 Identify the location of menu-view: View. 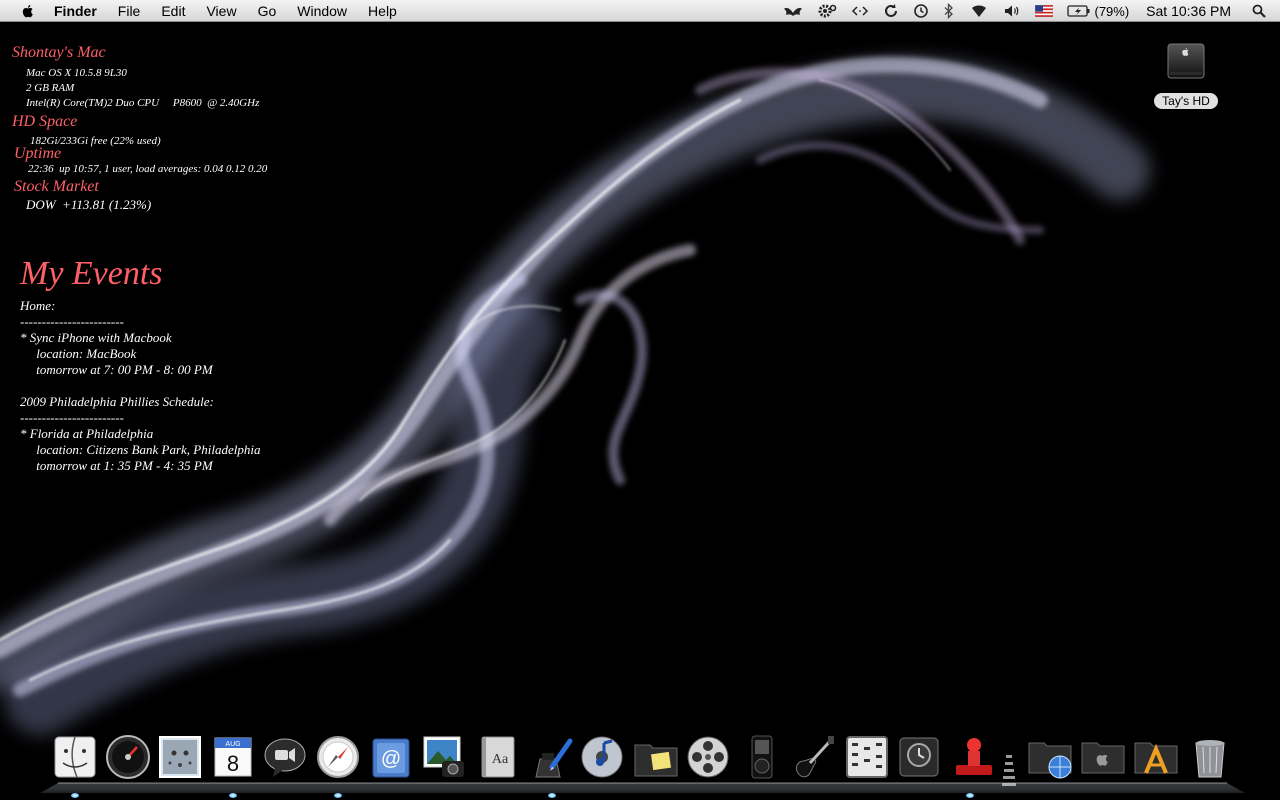
(221, 11).